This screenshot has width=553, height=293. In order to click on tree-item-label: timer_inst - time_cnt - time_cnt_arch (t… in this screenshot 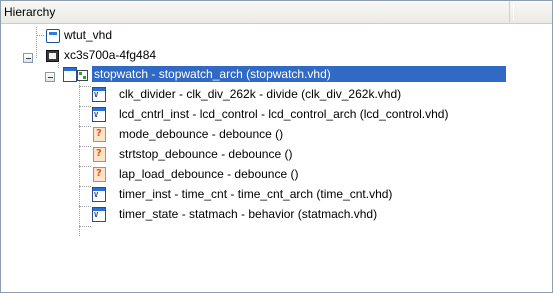, I will do `click(256, 194)`.